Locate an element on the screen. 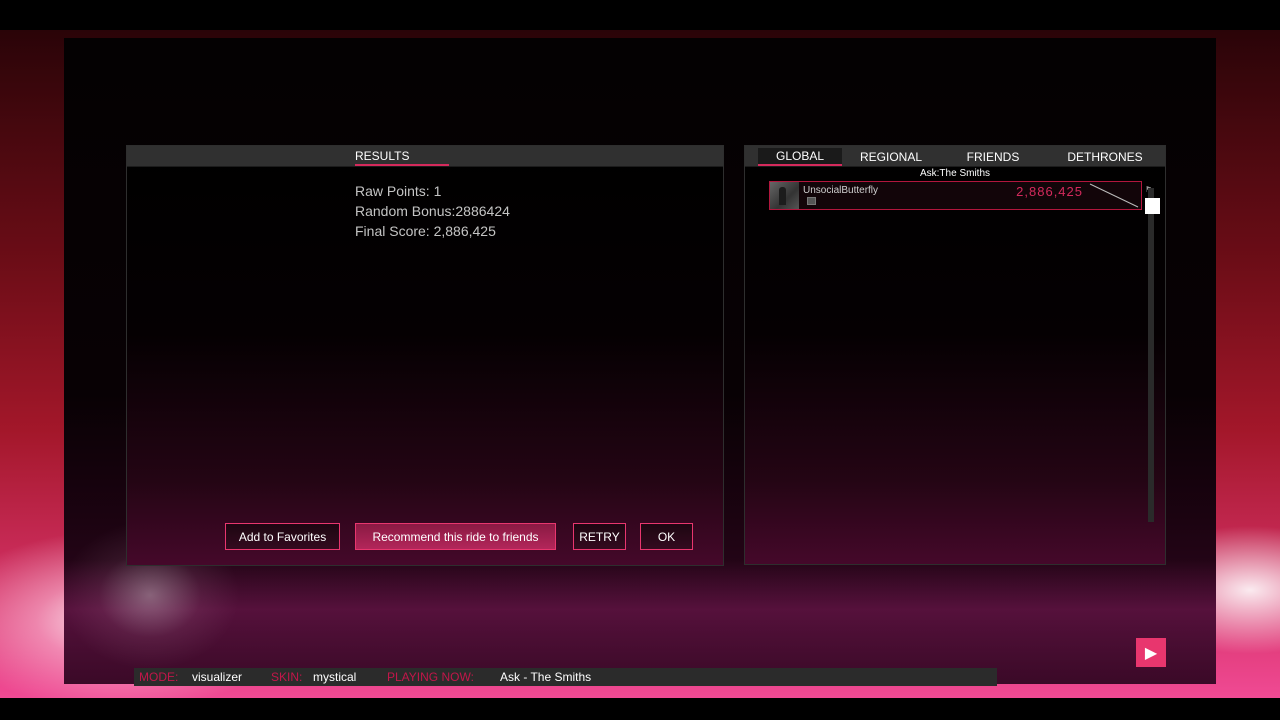 The width and height of the screenshot is (1280, 720). trend-line-icon is located at coordinates (1114, 195).